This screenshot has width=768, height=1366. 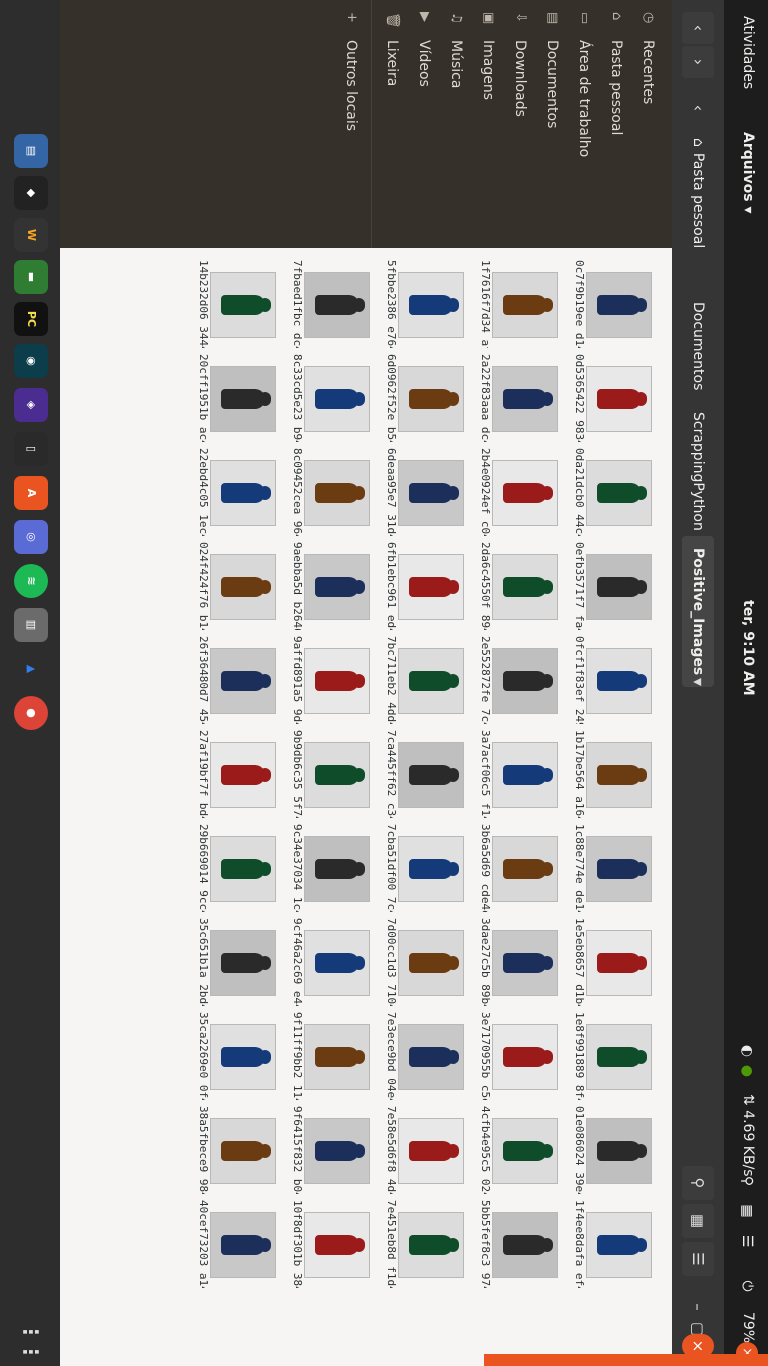 What do you see at coordinates (698, 1259) in the screenshot?
I see `menu-button: ☰` at bounding box center [698, 1259].